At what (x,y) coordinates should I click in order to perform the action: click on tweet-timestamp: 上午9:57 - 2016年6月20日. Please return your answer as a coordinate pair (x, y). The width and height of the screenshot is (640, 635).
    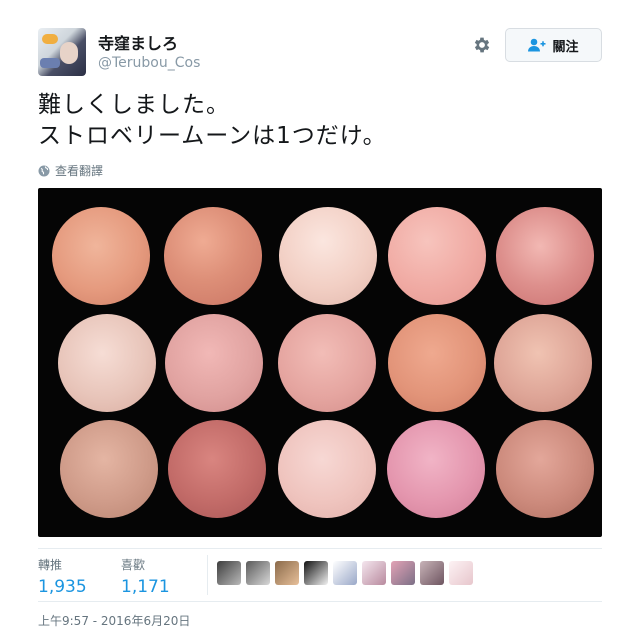
    Looking at the image, I should click on (114, 620).